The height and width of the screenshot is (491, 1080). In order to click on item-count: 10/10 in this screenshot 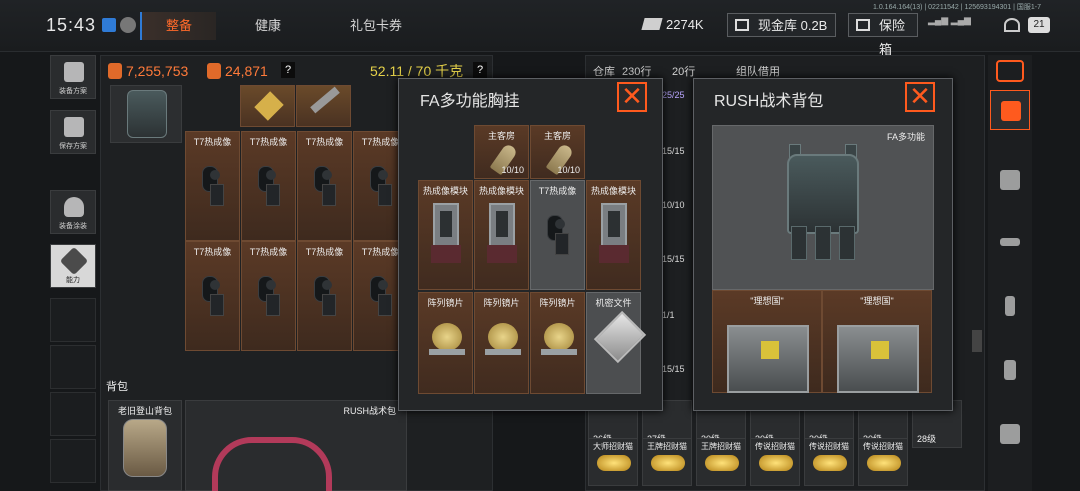, I will do `click(568, 170)`.